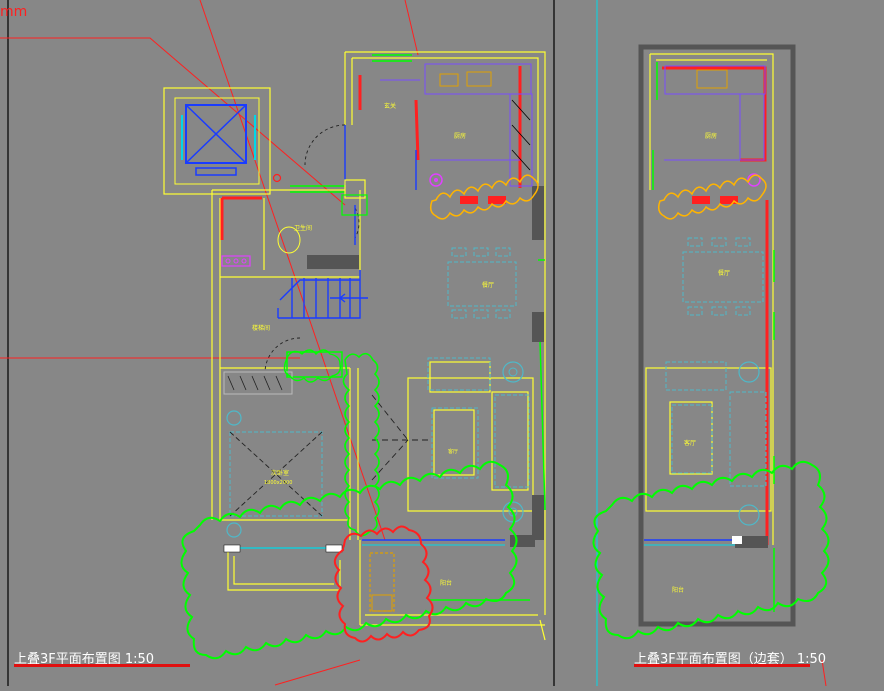  Describe the element at coordinates (303, 228) in the screenshot. I see `room-label-bathroom: 卫生间` at that location.